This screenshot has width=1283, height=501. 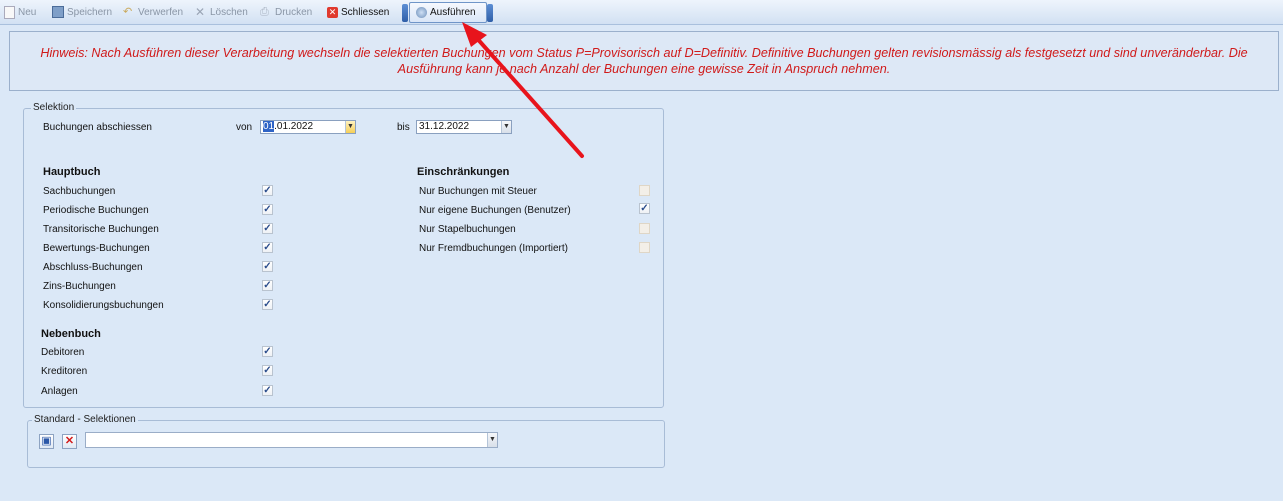 What do you see at coordinates (528, 95) in the screenshot?
I see `arrow-shaft` at bounding box center [528, 95].